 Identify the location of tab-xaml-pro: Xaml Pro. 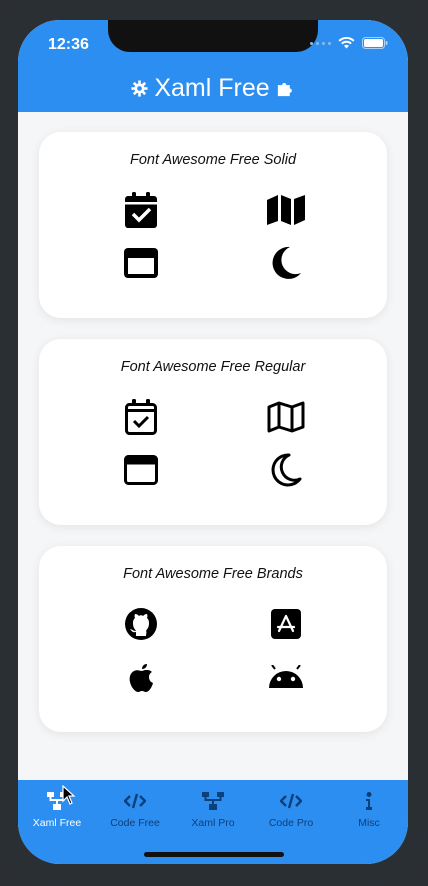
(213, 809).